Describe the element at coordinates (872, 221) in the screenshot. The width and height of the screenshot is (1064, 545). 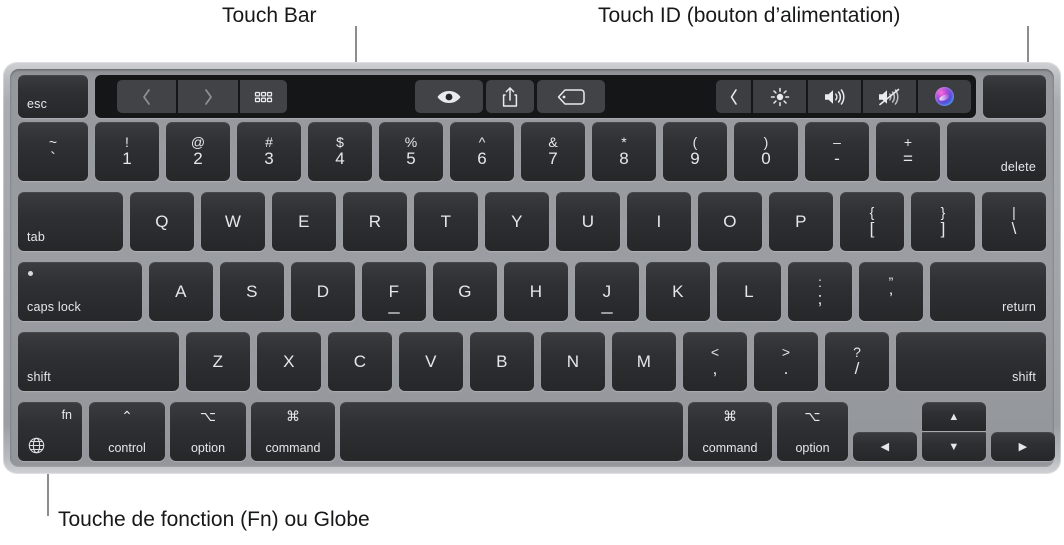
I see `key-bracket-left: {[` at that location.